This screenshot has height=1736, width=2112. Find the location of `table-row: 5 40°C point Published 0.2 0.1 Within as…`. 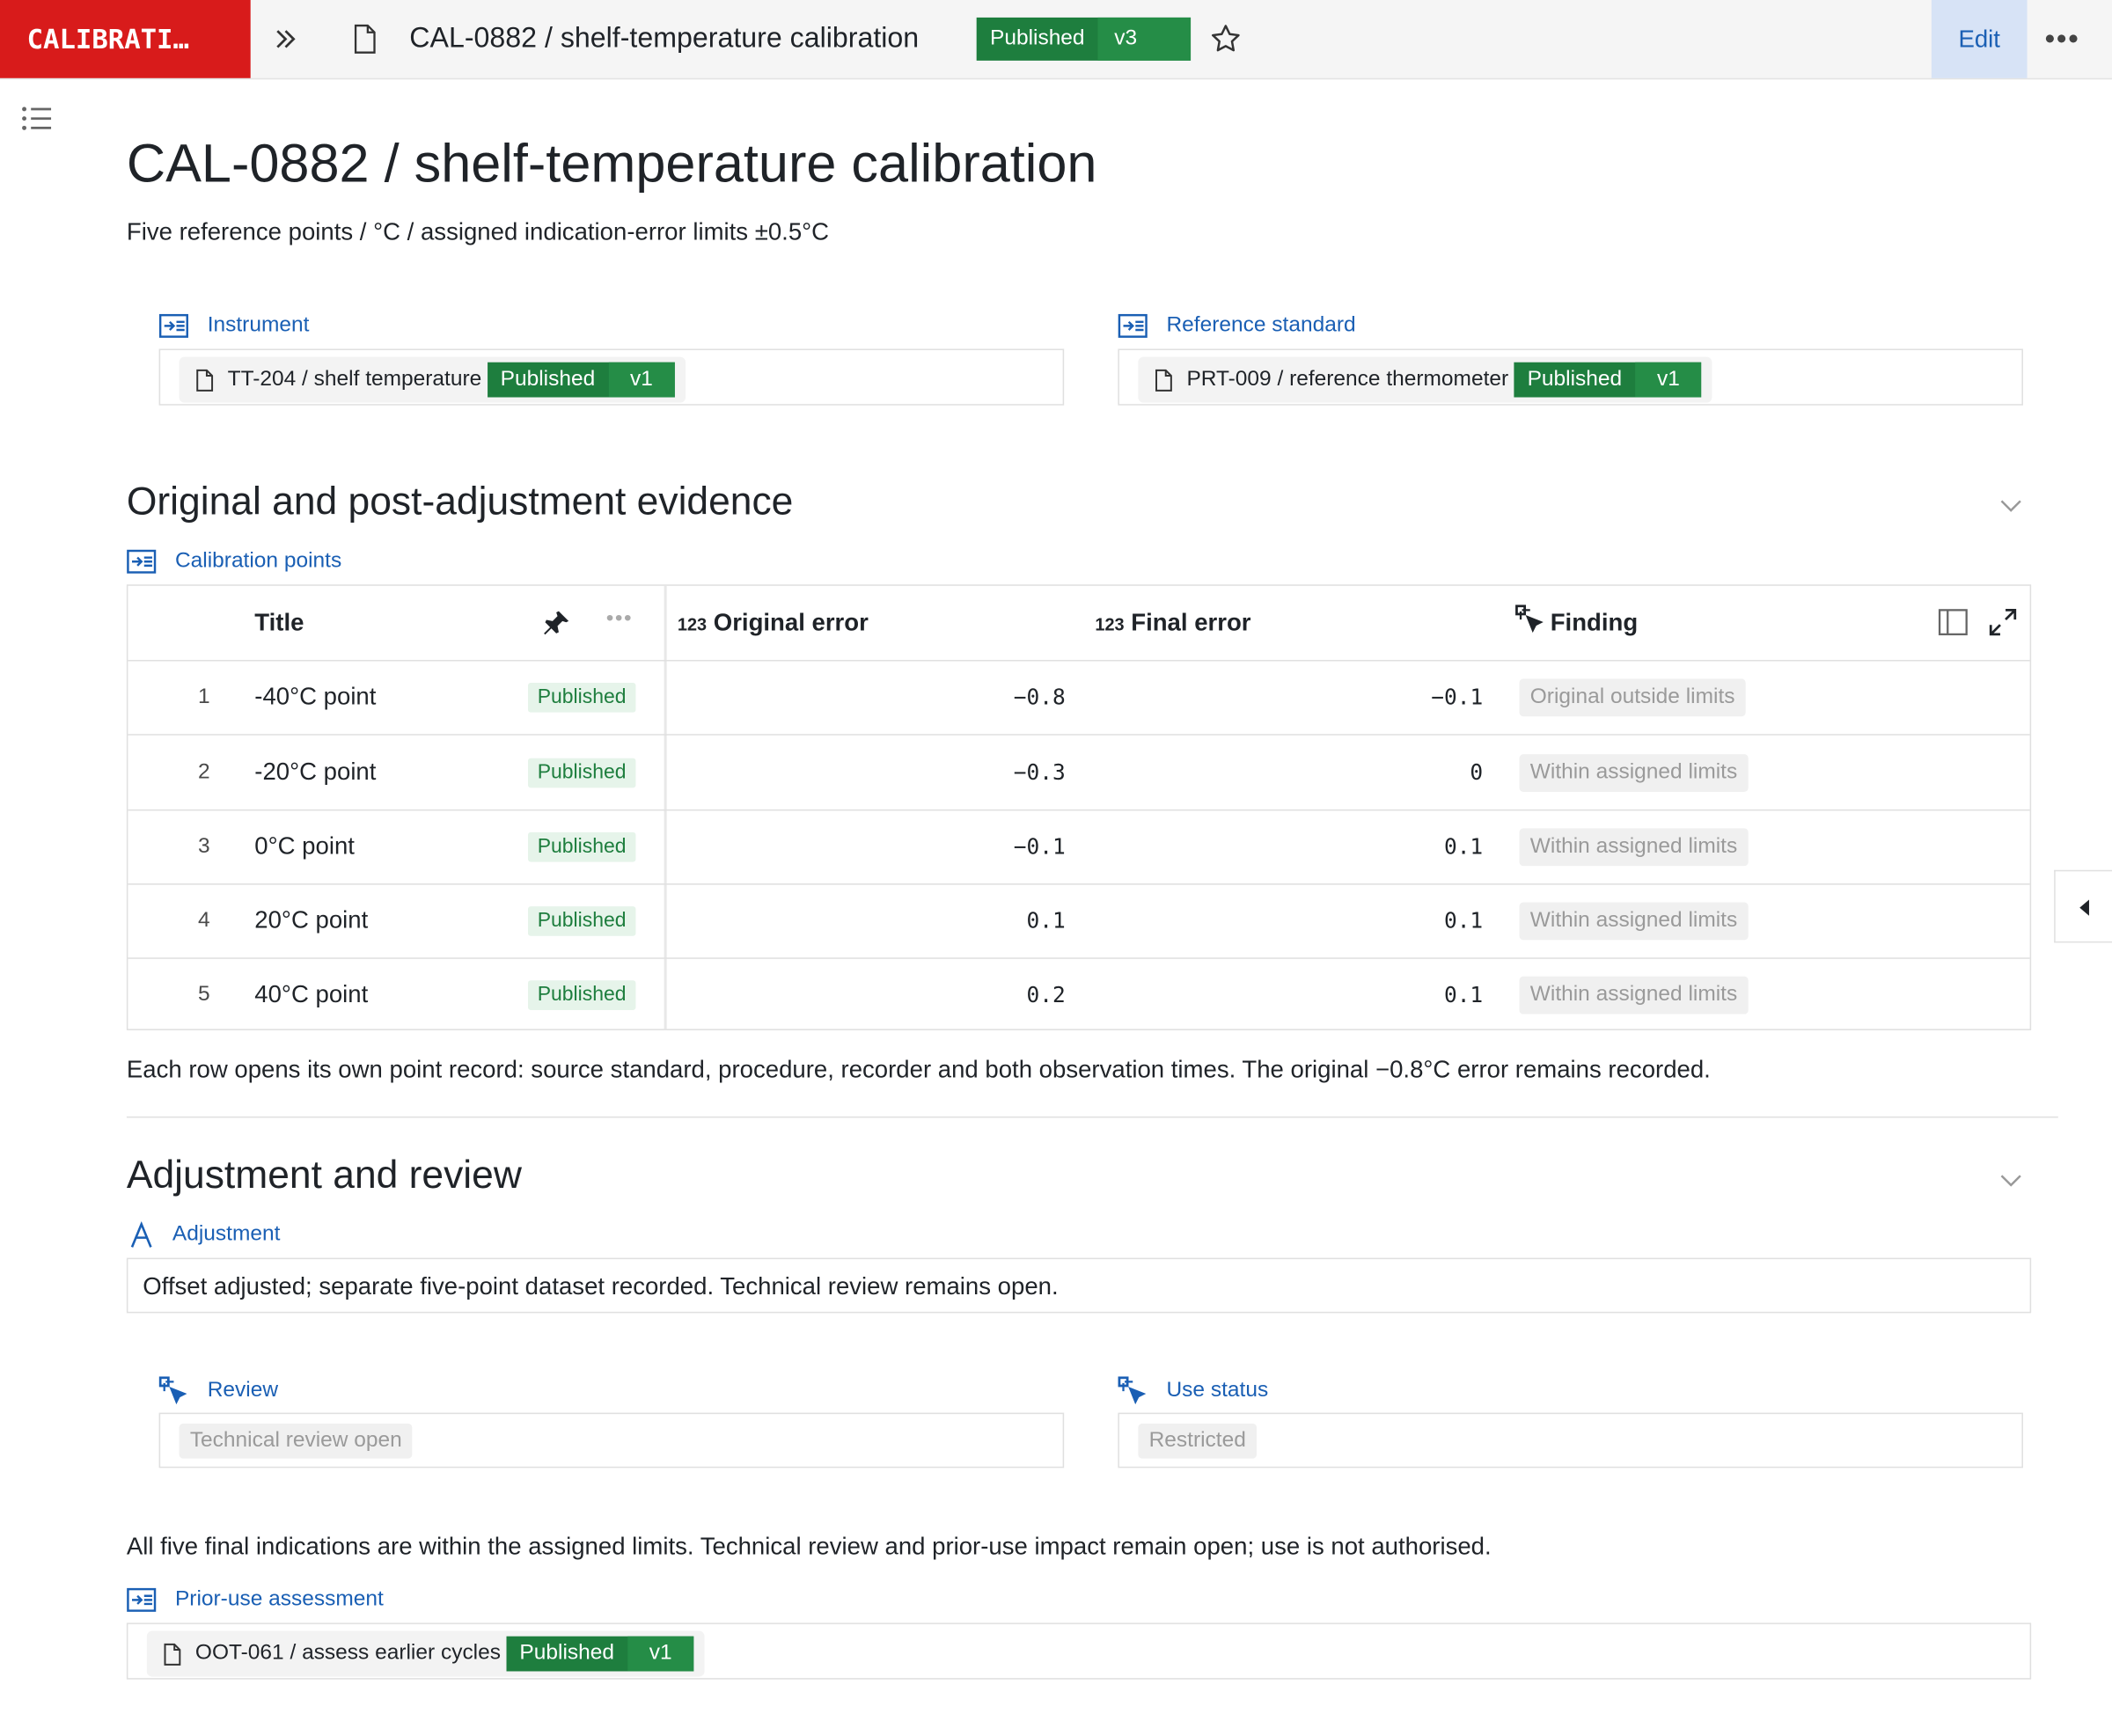

table-row: 5 40°C point Published 0.2 0.1 Within as… is located at coordinates (1079, 994).